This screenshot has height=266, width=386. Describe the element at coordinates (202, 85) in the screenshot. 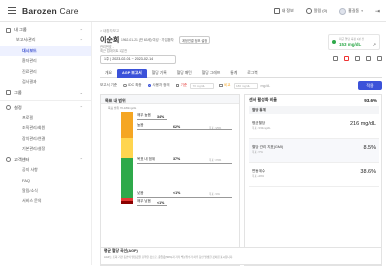

I see `low-threshold-input: 70 mg/dL` at that location.